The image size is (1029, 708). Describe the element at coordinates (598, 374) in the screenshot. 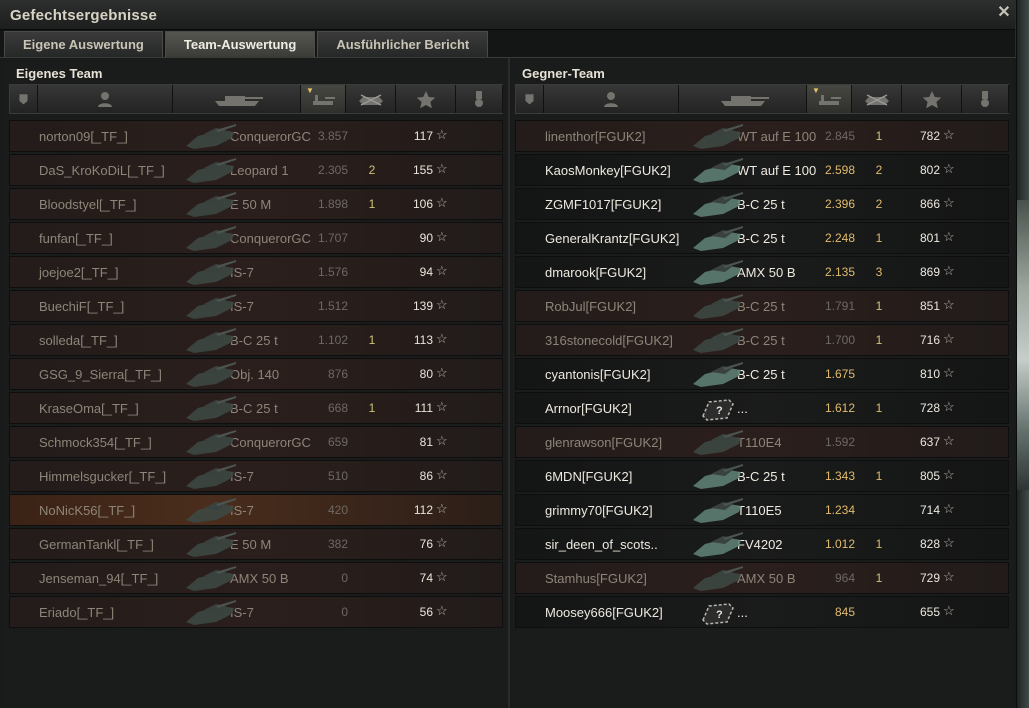

I see `player-name: cyantonis[FGUK2]` at that location.